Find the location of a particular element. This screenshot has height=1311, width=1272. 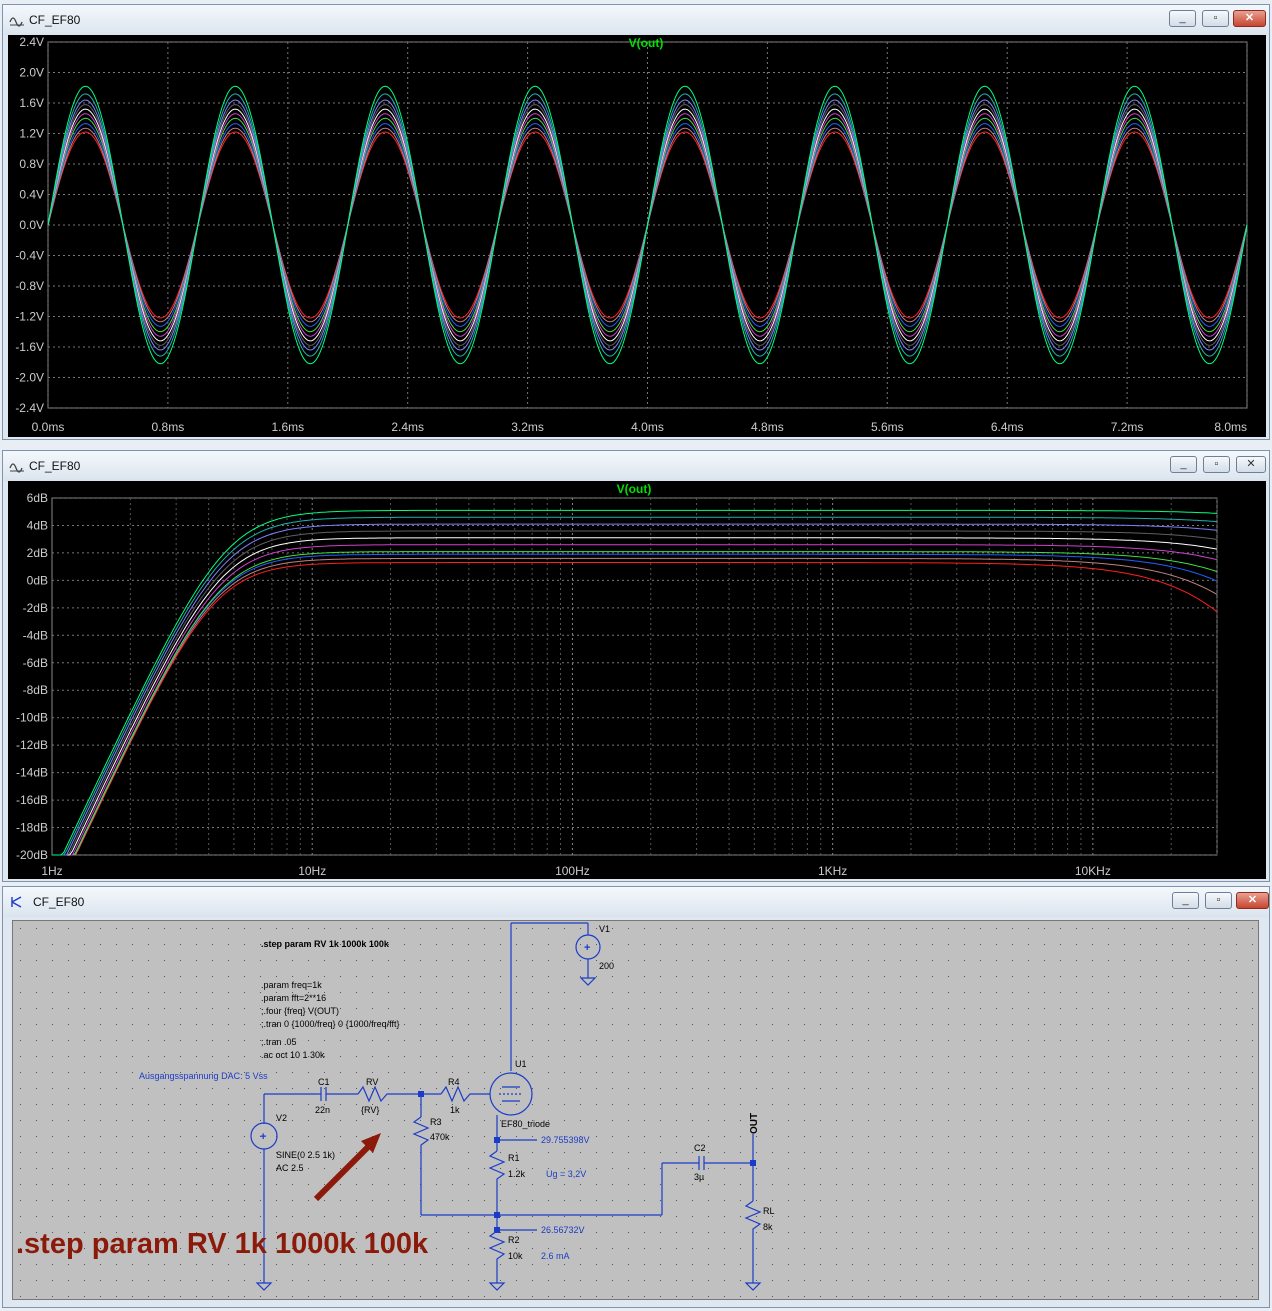

v1-name: V1 is located at coordinates (604, 929).